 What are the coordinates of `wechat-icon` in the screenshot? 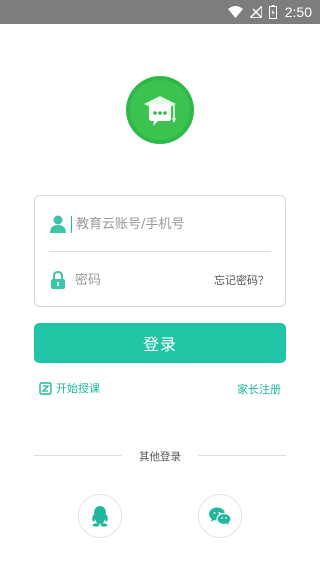 It's located at (220, 516).